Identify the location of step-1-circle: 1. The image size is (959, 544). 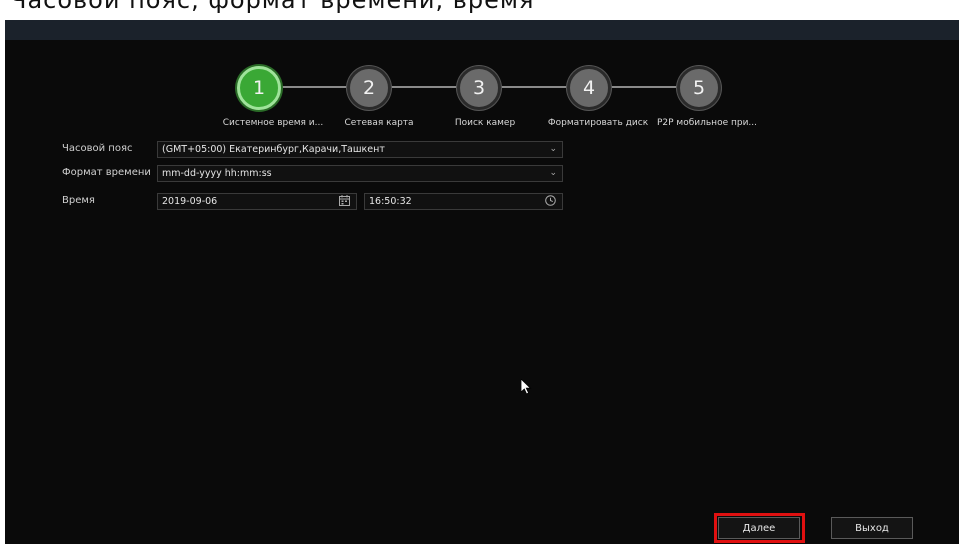
(259, 88).